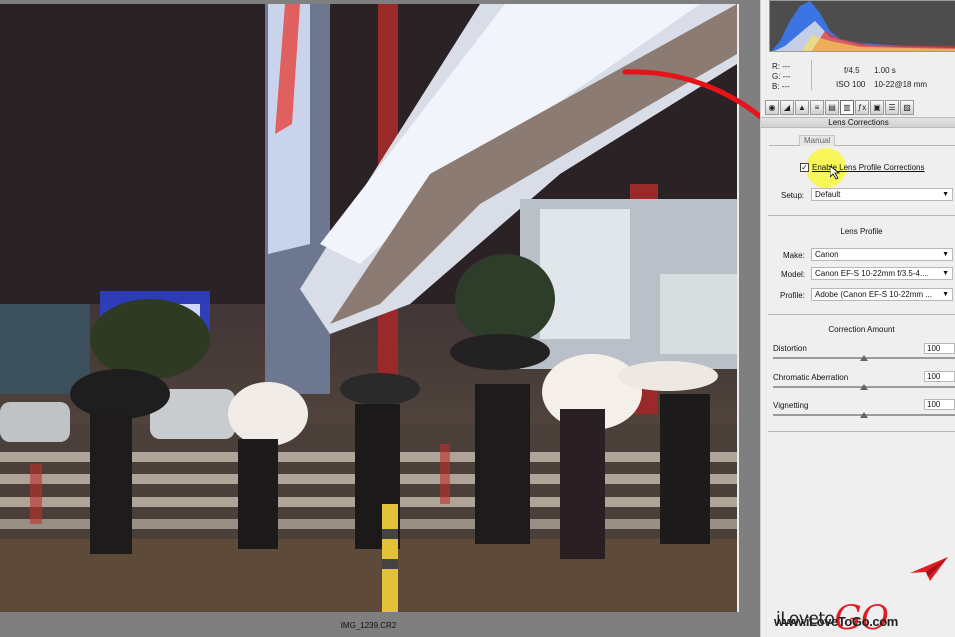 Image resolution: width=955 pixels, height=637 pixels. I want to click on filename-label: IMG_1239.CR2, so click(368, 625).